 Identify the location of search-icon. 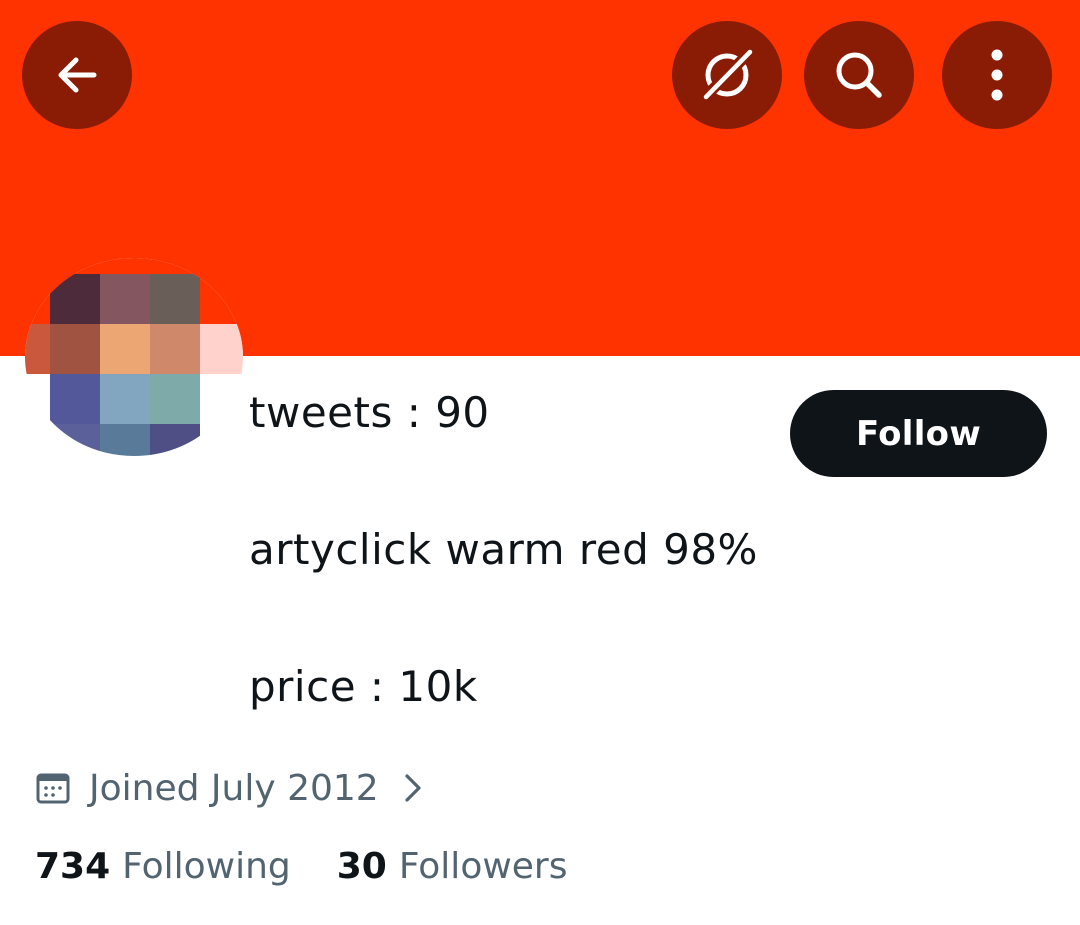
(859, 75).